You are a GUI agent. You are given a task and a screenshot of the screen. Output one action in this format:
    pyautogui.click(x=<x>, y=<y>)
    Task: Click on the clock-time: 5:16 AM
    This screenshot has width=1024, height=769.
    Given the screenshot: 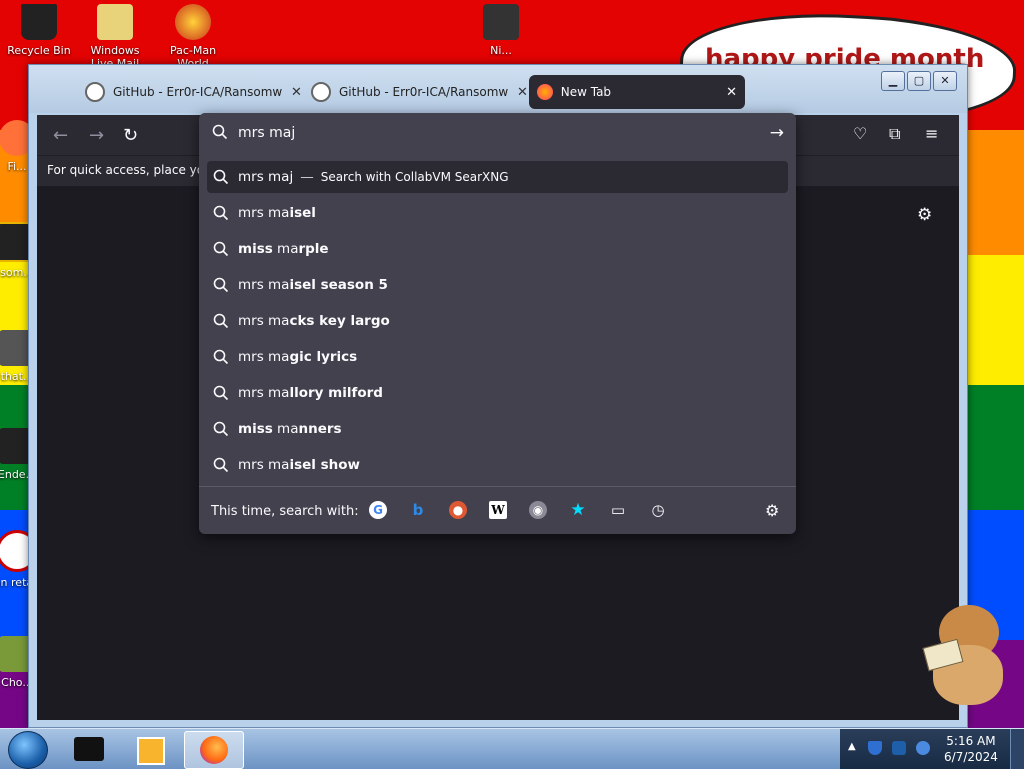 What is the action you would take?
    pyautogui.click(x=971, y=741)
    